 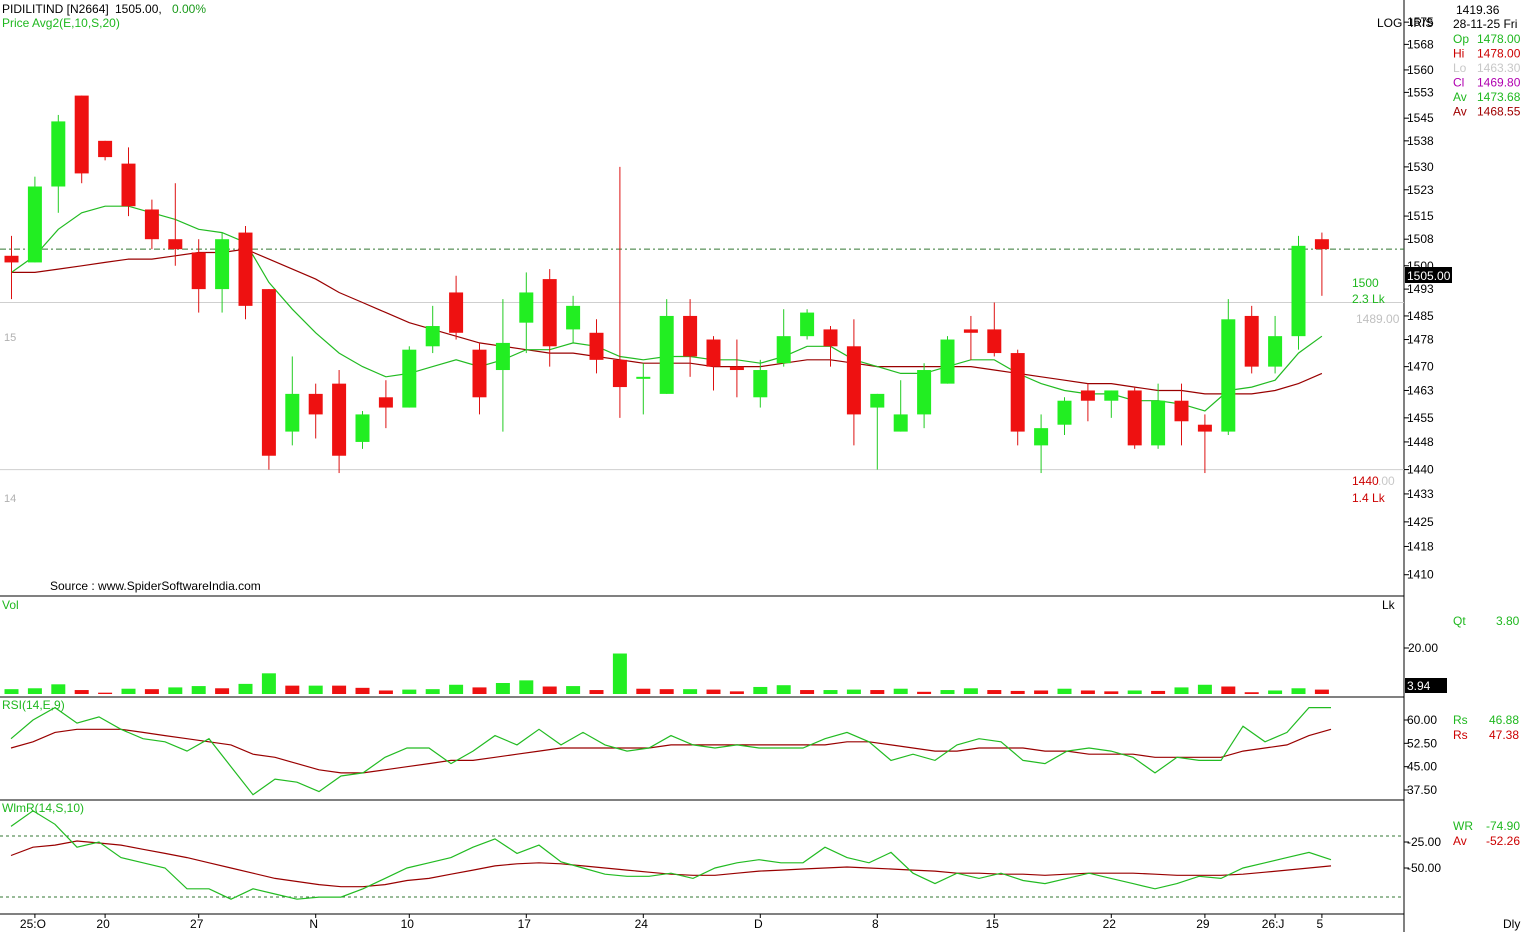 What do you see at coordinates (1420, 442) in the screenshot?
I see `price-tick-label: 1448` at bounding box center [1420, 442].